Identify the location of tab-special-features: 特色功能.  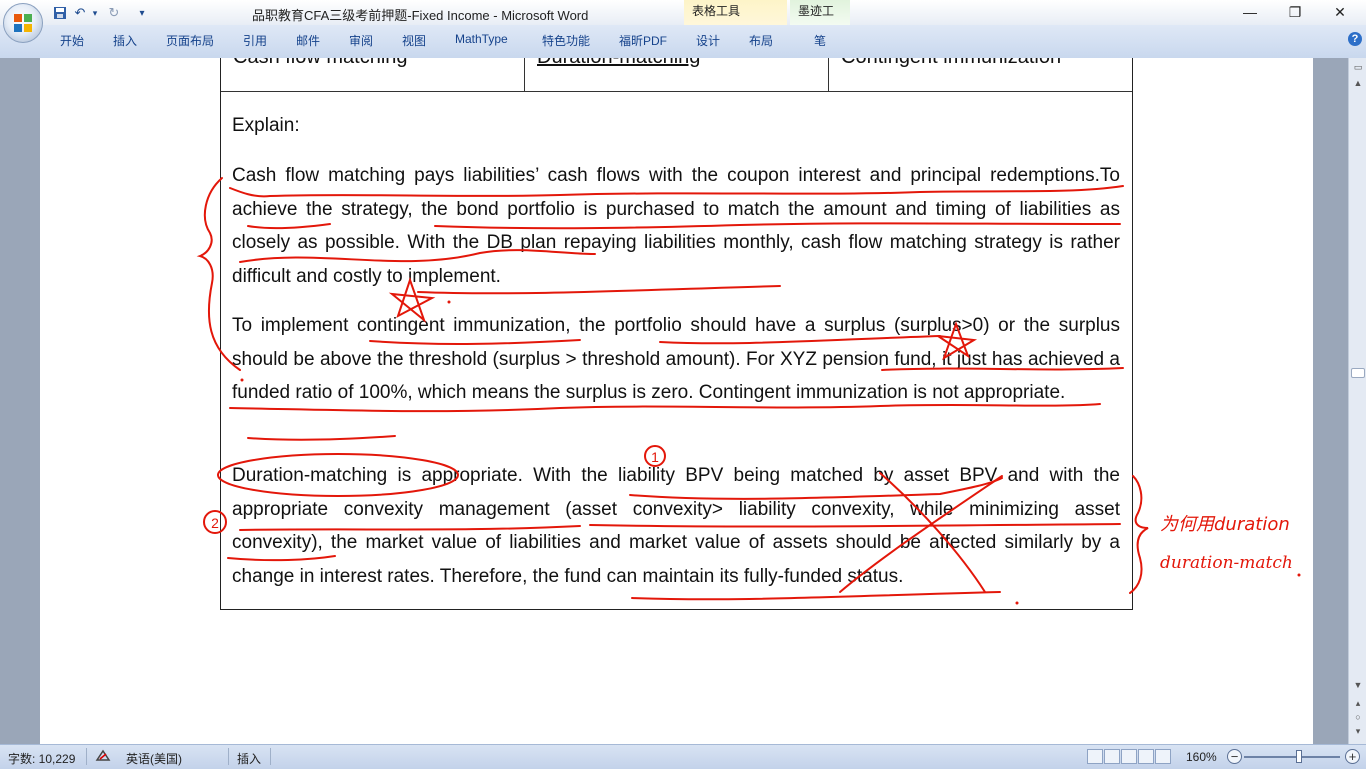
(566, 40).